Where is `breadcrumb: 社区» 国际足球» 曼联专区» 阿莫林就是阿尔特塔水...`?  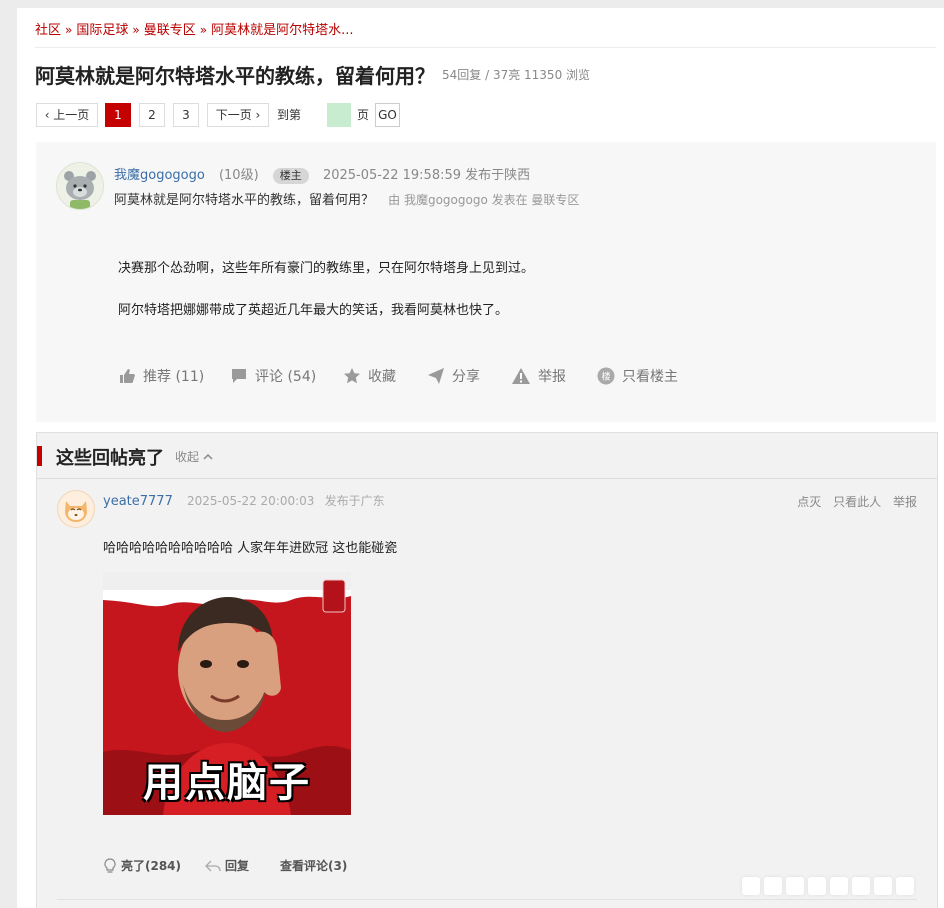
breadcrumb: 社区» 国际足球» 曼联专区» 阿莫林就是阿尔特塔水... is located at coordinates (194, 28).